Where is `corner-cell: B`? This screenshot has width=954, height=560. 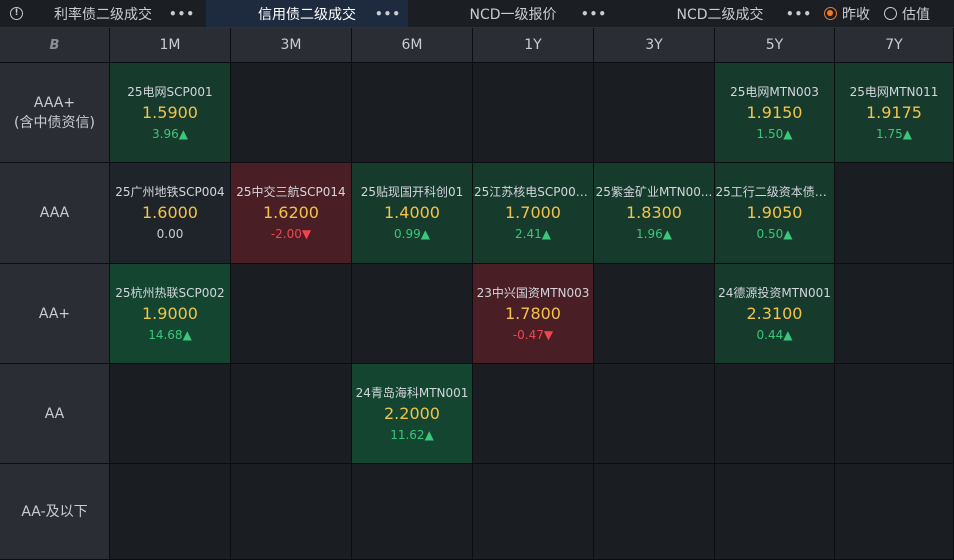 corner-cell: B is located at coordinates (55, 45).